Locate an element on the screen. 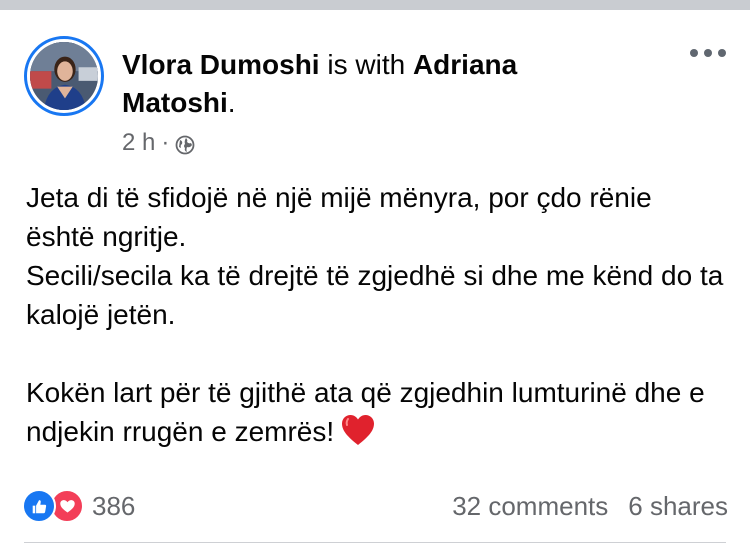 This screenshot has width=750, height=560. reactions-summary: 386 is located at coordinates (78, 506).